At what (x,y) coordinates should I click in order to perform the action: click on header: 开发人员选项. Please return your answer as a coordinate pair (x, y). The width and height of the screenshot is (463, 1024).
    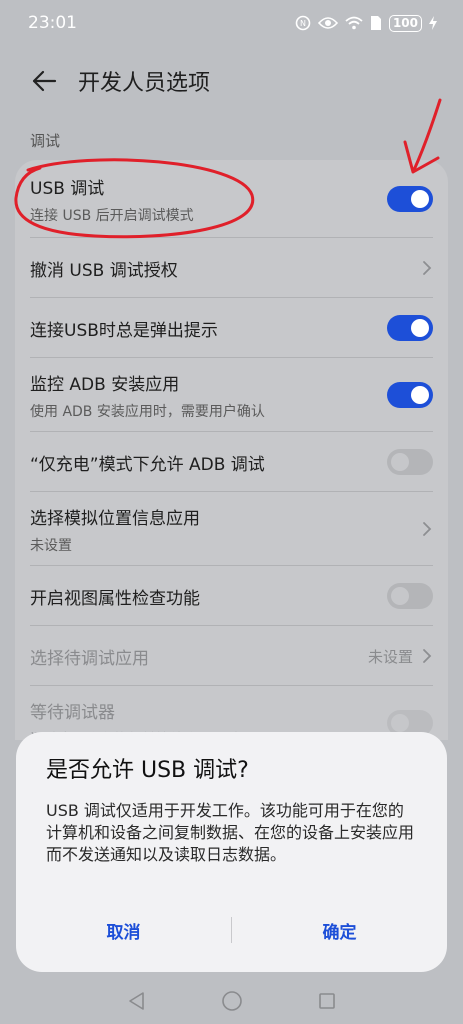
    Looking at the image, I should click on (231, 81).